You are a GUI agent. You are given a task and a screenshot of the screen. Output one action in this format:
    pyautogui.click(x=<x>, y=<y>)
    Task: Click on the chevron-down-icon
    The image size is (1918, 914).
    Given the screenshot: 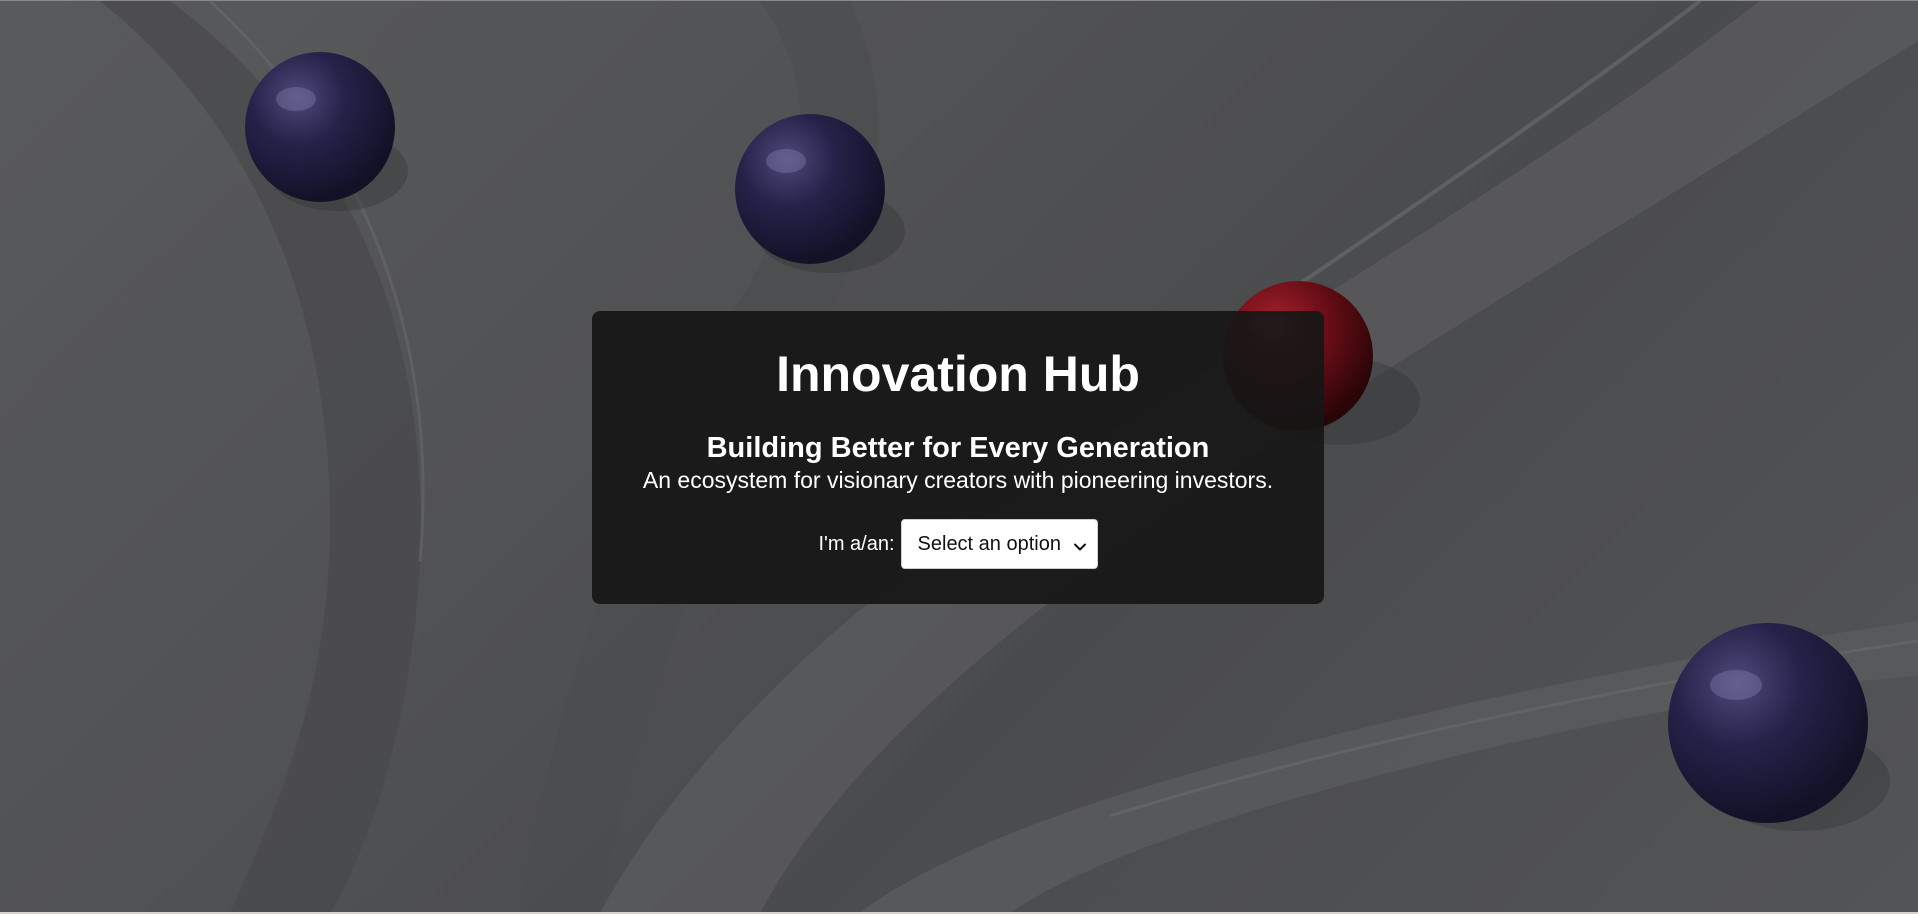 What is the action you would take?
    pyautogui.click(x=1080, y=544)
    